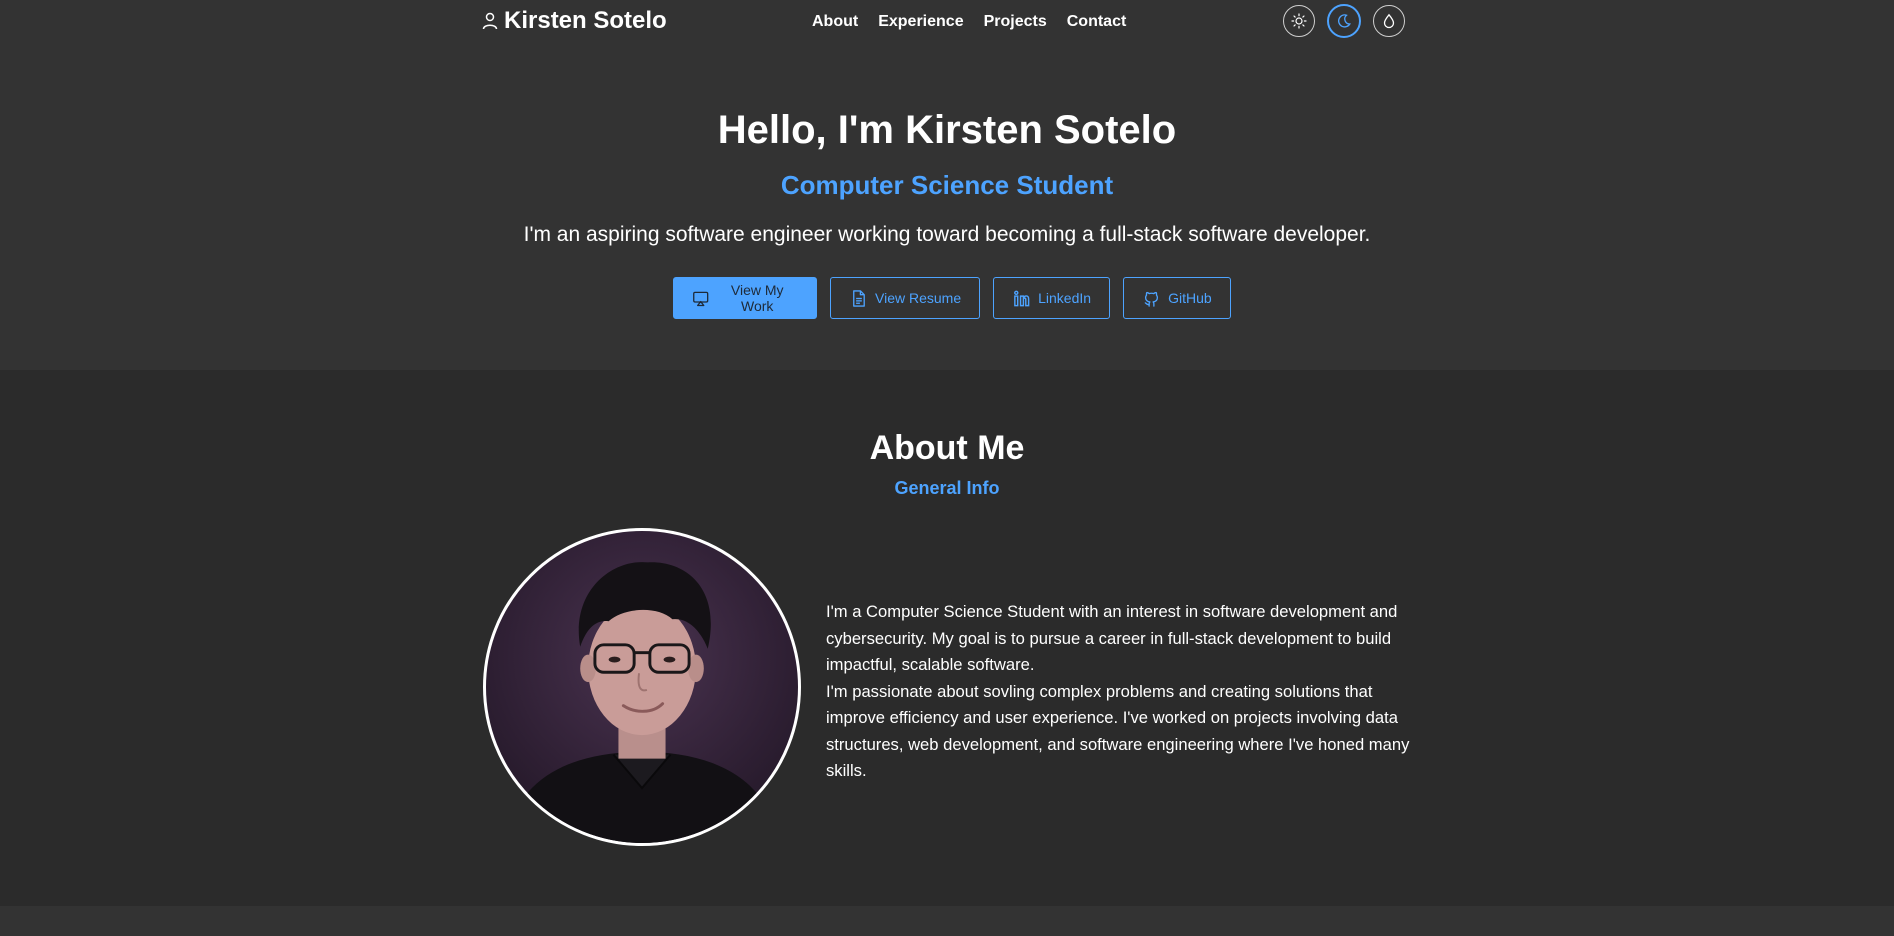  I want to click on profile-photo, so click(642, 687).